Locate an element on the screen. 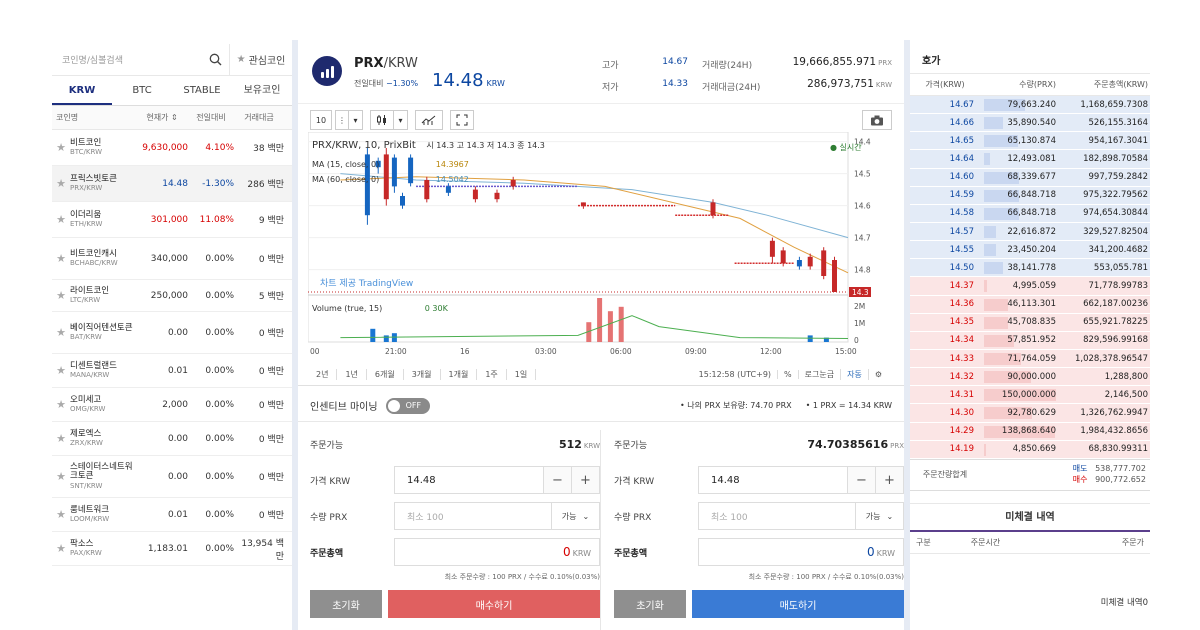  coin-row: ★ 디센트럴랜드 MANA/KRW 0.01 0.00% 0 백만 is located at coordinates (172, 371).